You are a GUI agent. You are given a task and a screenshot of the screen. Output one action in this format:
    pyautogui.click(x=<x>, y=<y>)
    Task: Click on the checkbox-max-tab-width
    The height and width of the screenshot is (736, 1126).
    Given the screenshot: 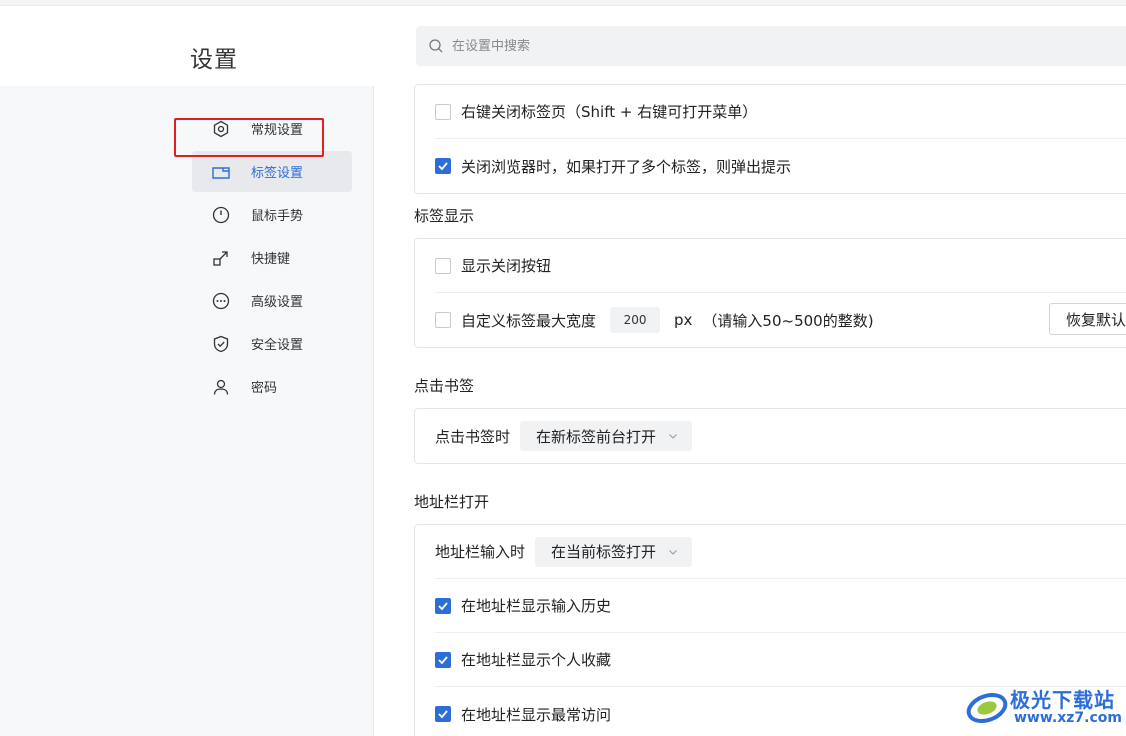 What is the action you would take?
    pyautogui.click(x=443, y=320)
    